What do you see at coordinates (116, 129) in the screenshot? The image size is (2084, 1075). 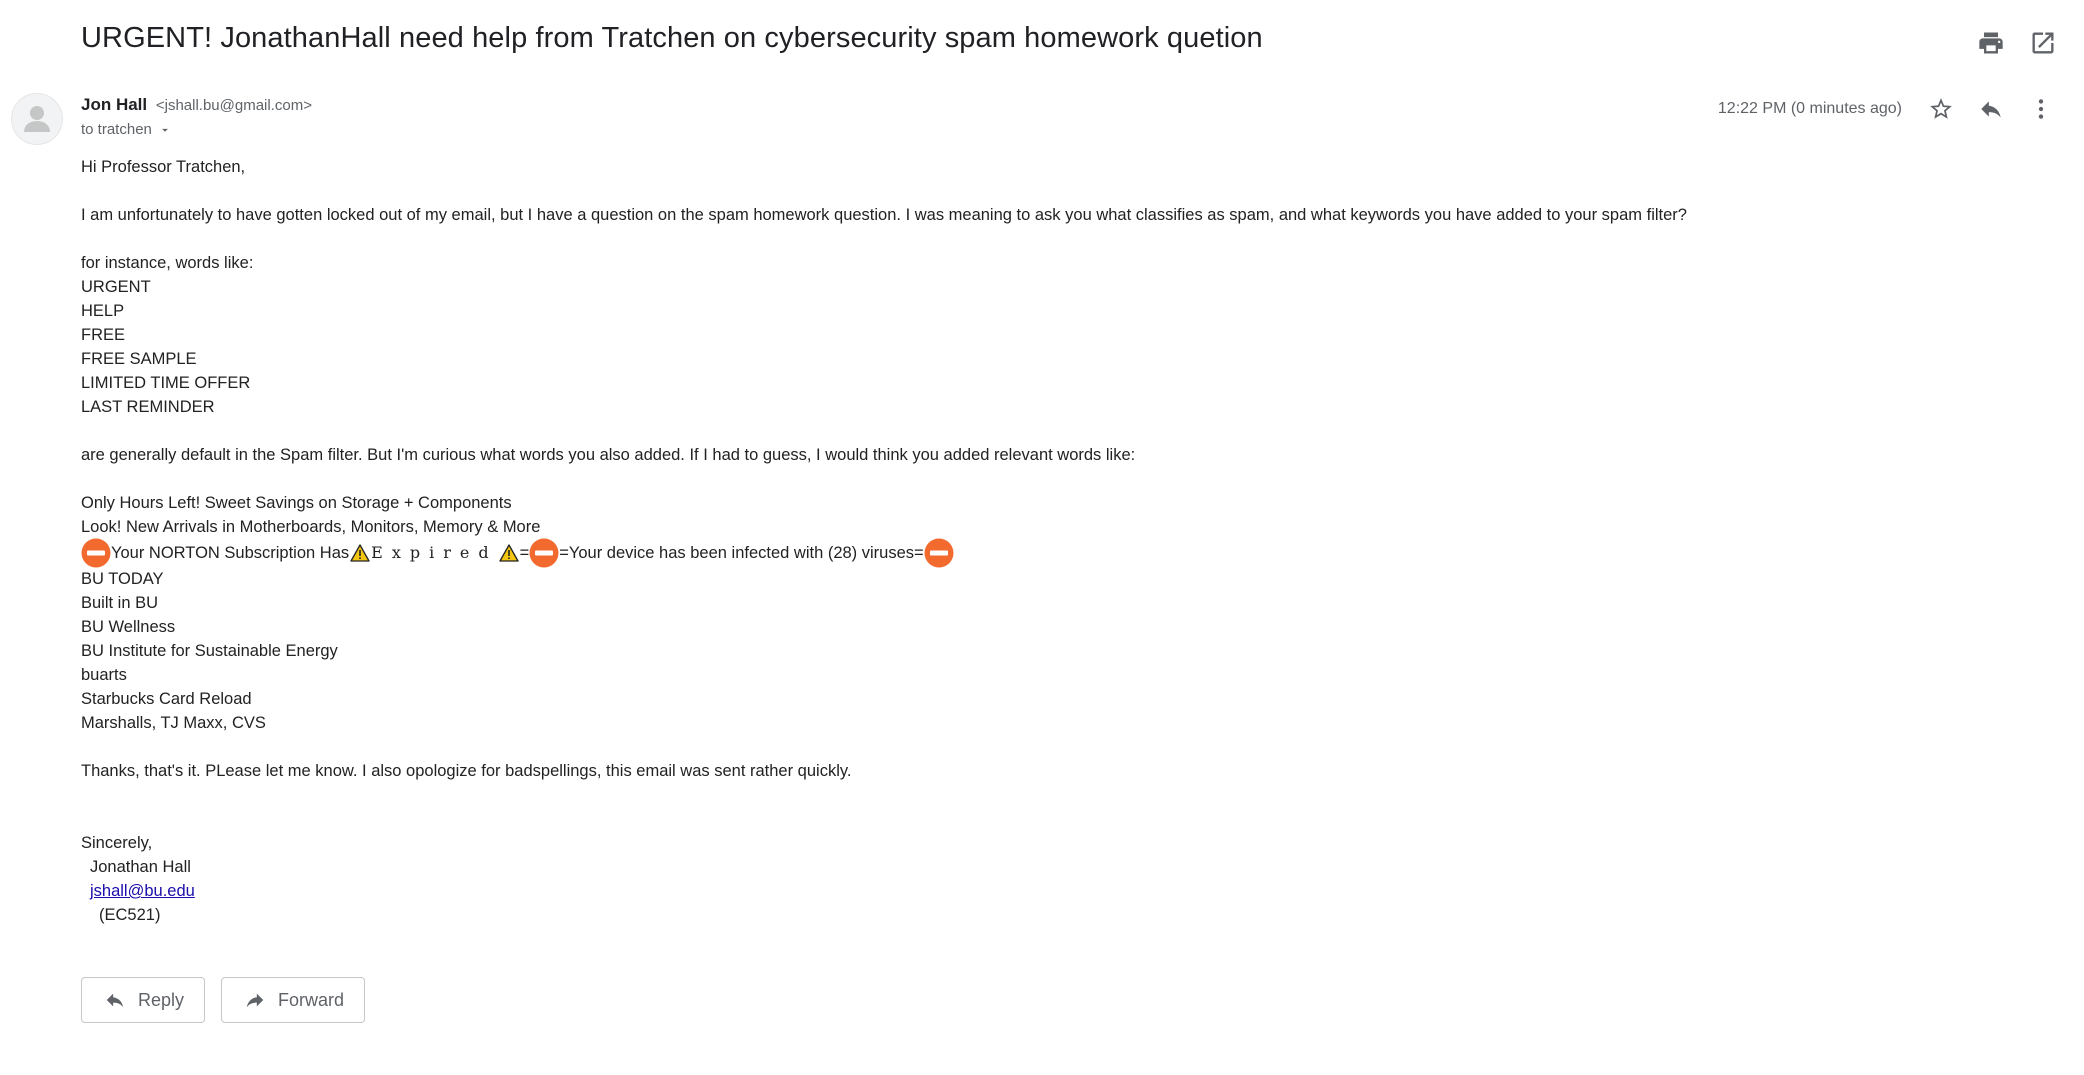 I see `recipients-text: to tratchen` at bounding box center [116, 129].